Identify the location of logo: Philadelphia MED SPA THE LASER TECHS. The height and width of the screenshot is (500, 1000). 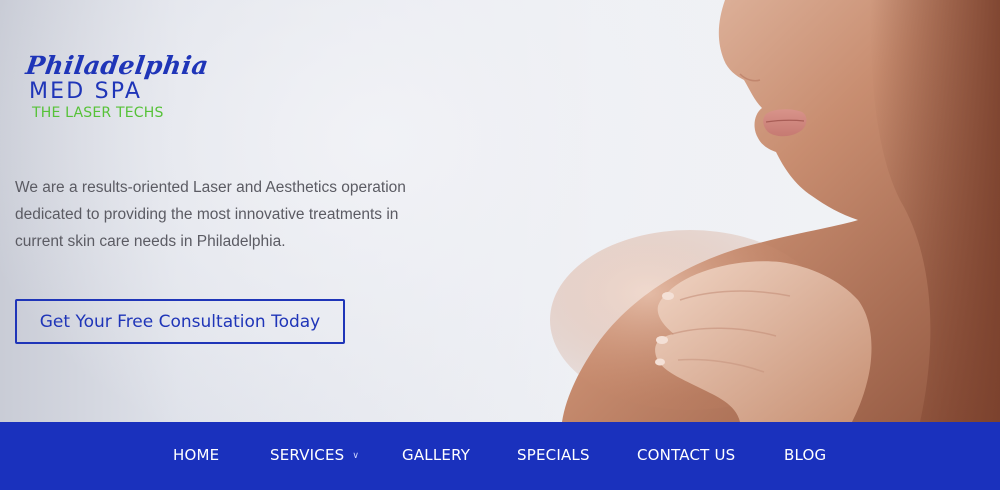
(117, 86).